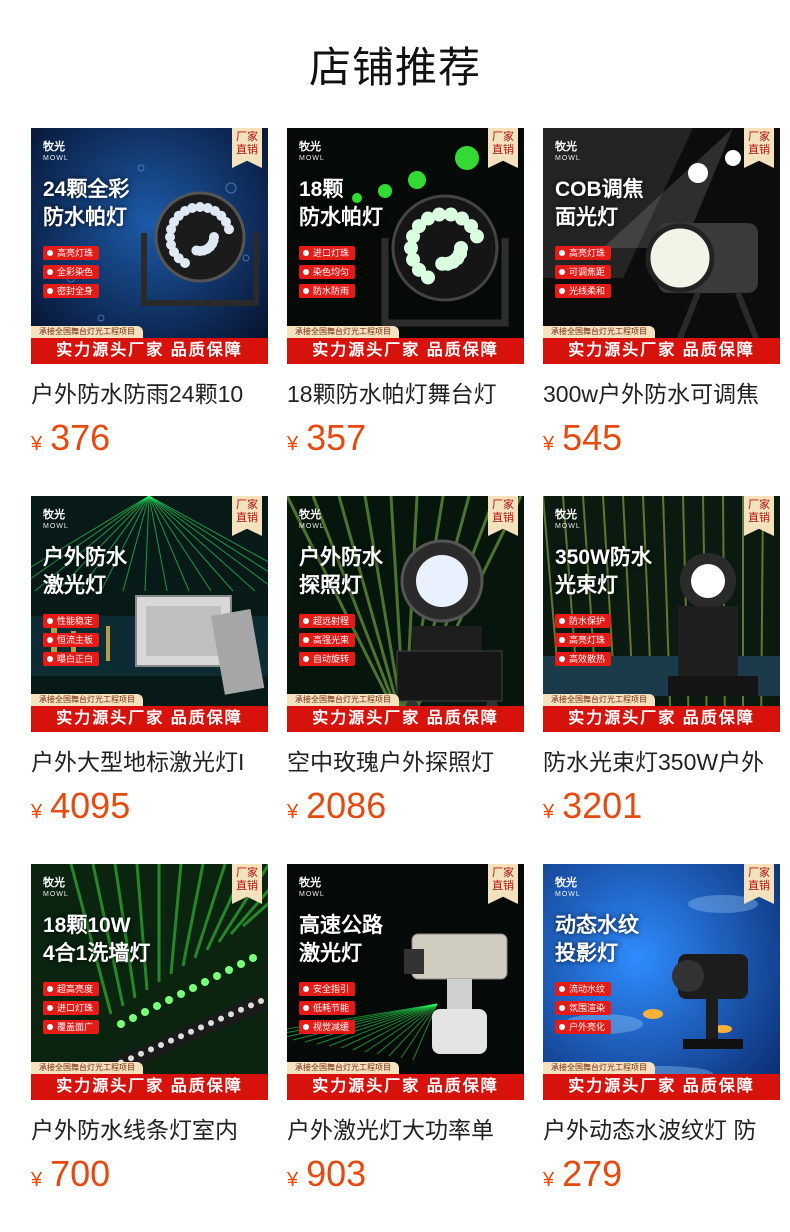  What do you see at coordinates (603, 571) in the screenshot?
I see `image-headline: 350W防水 光束灯` at bounding box center [603, 571].